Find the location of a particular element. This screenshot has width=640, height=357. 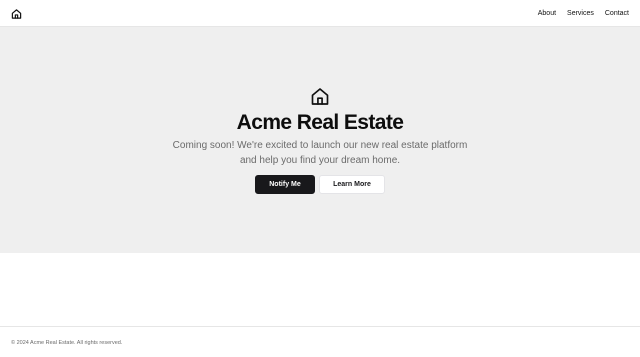

hero-actions: Notify Me Learn More is located at coordinates (320, 184).